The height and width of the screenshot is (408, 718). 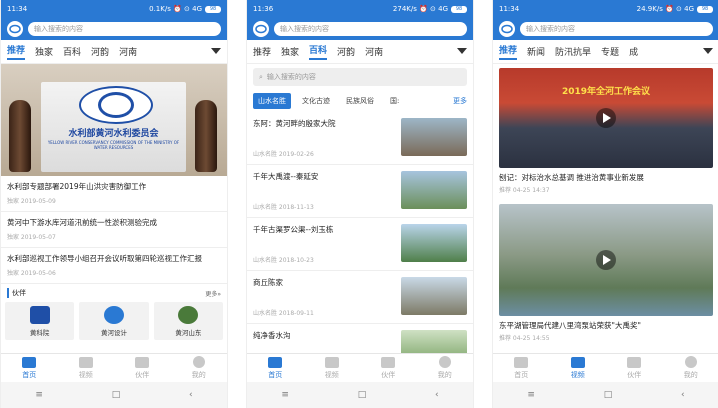 What do you see at coordinates (610, 51) in the screenshot?
I see `tab-special: 专题` at bounding box center [610, 51].